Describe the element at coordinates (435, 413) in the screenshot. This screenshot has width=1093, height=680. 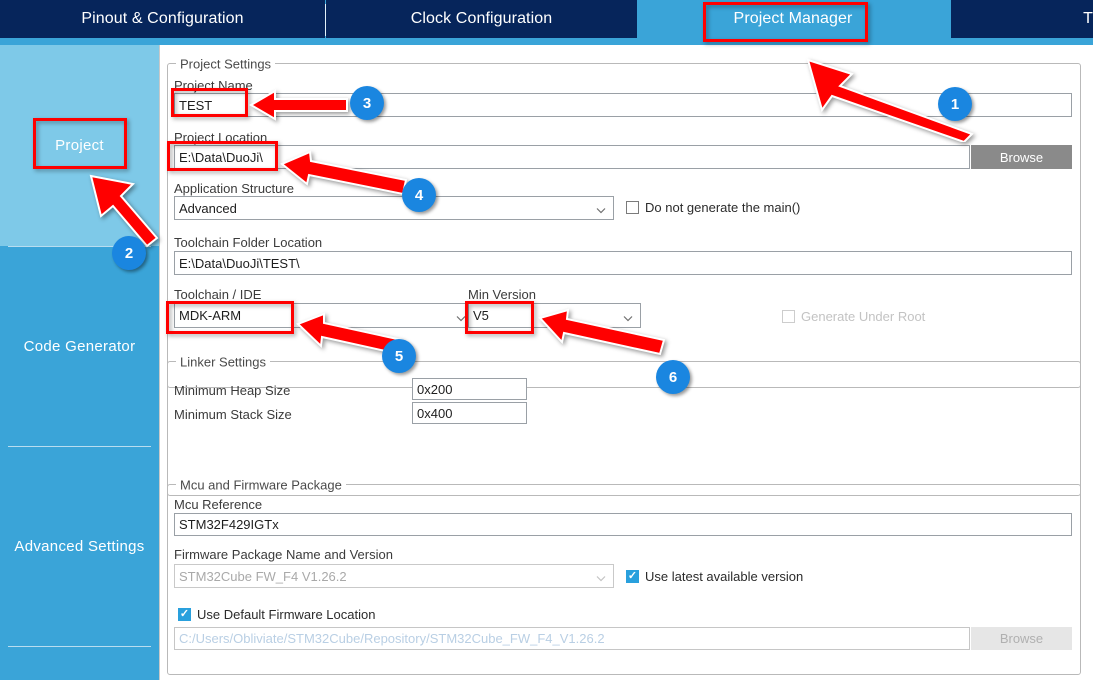
I see `minimum-stack-size-value: 0x400` at that location.